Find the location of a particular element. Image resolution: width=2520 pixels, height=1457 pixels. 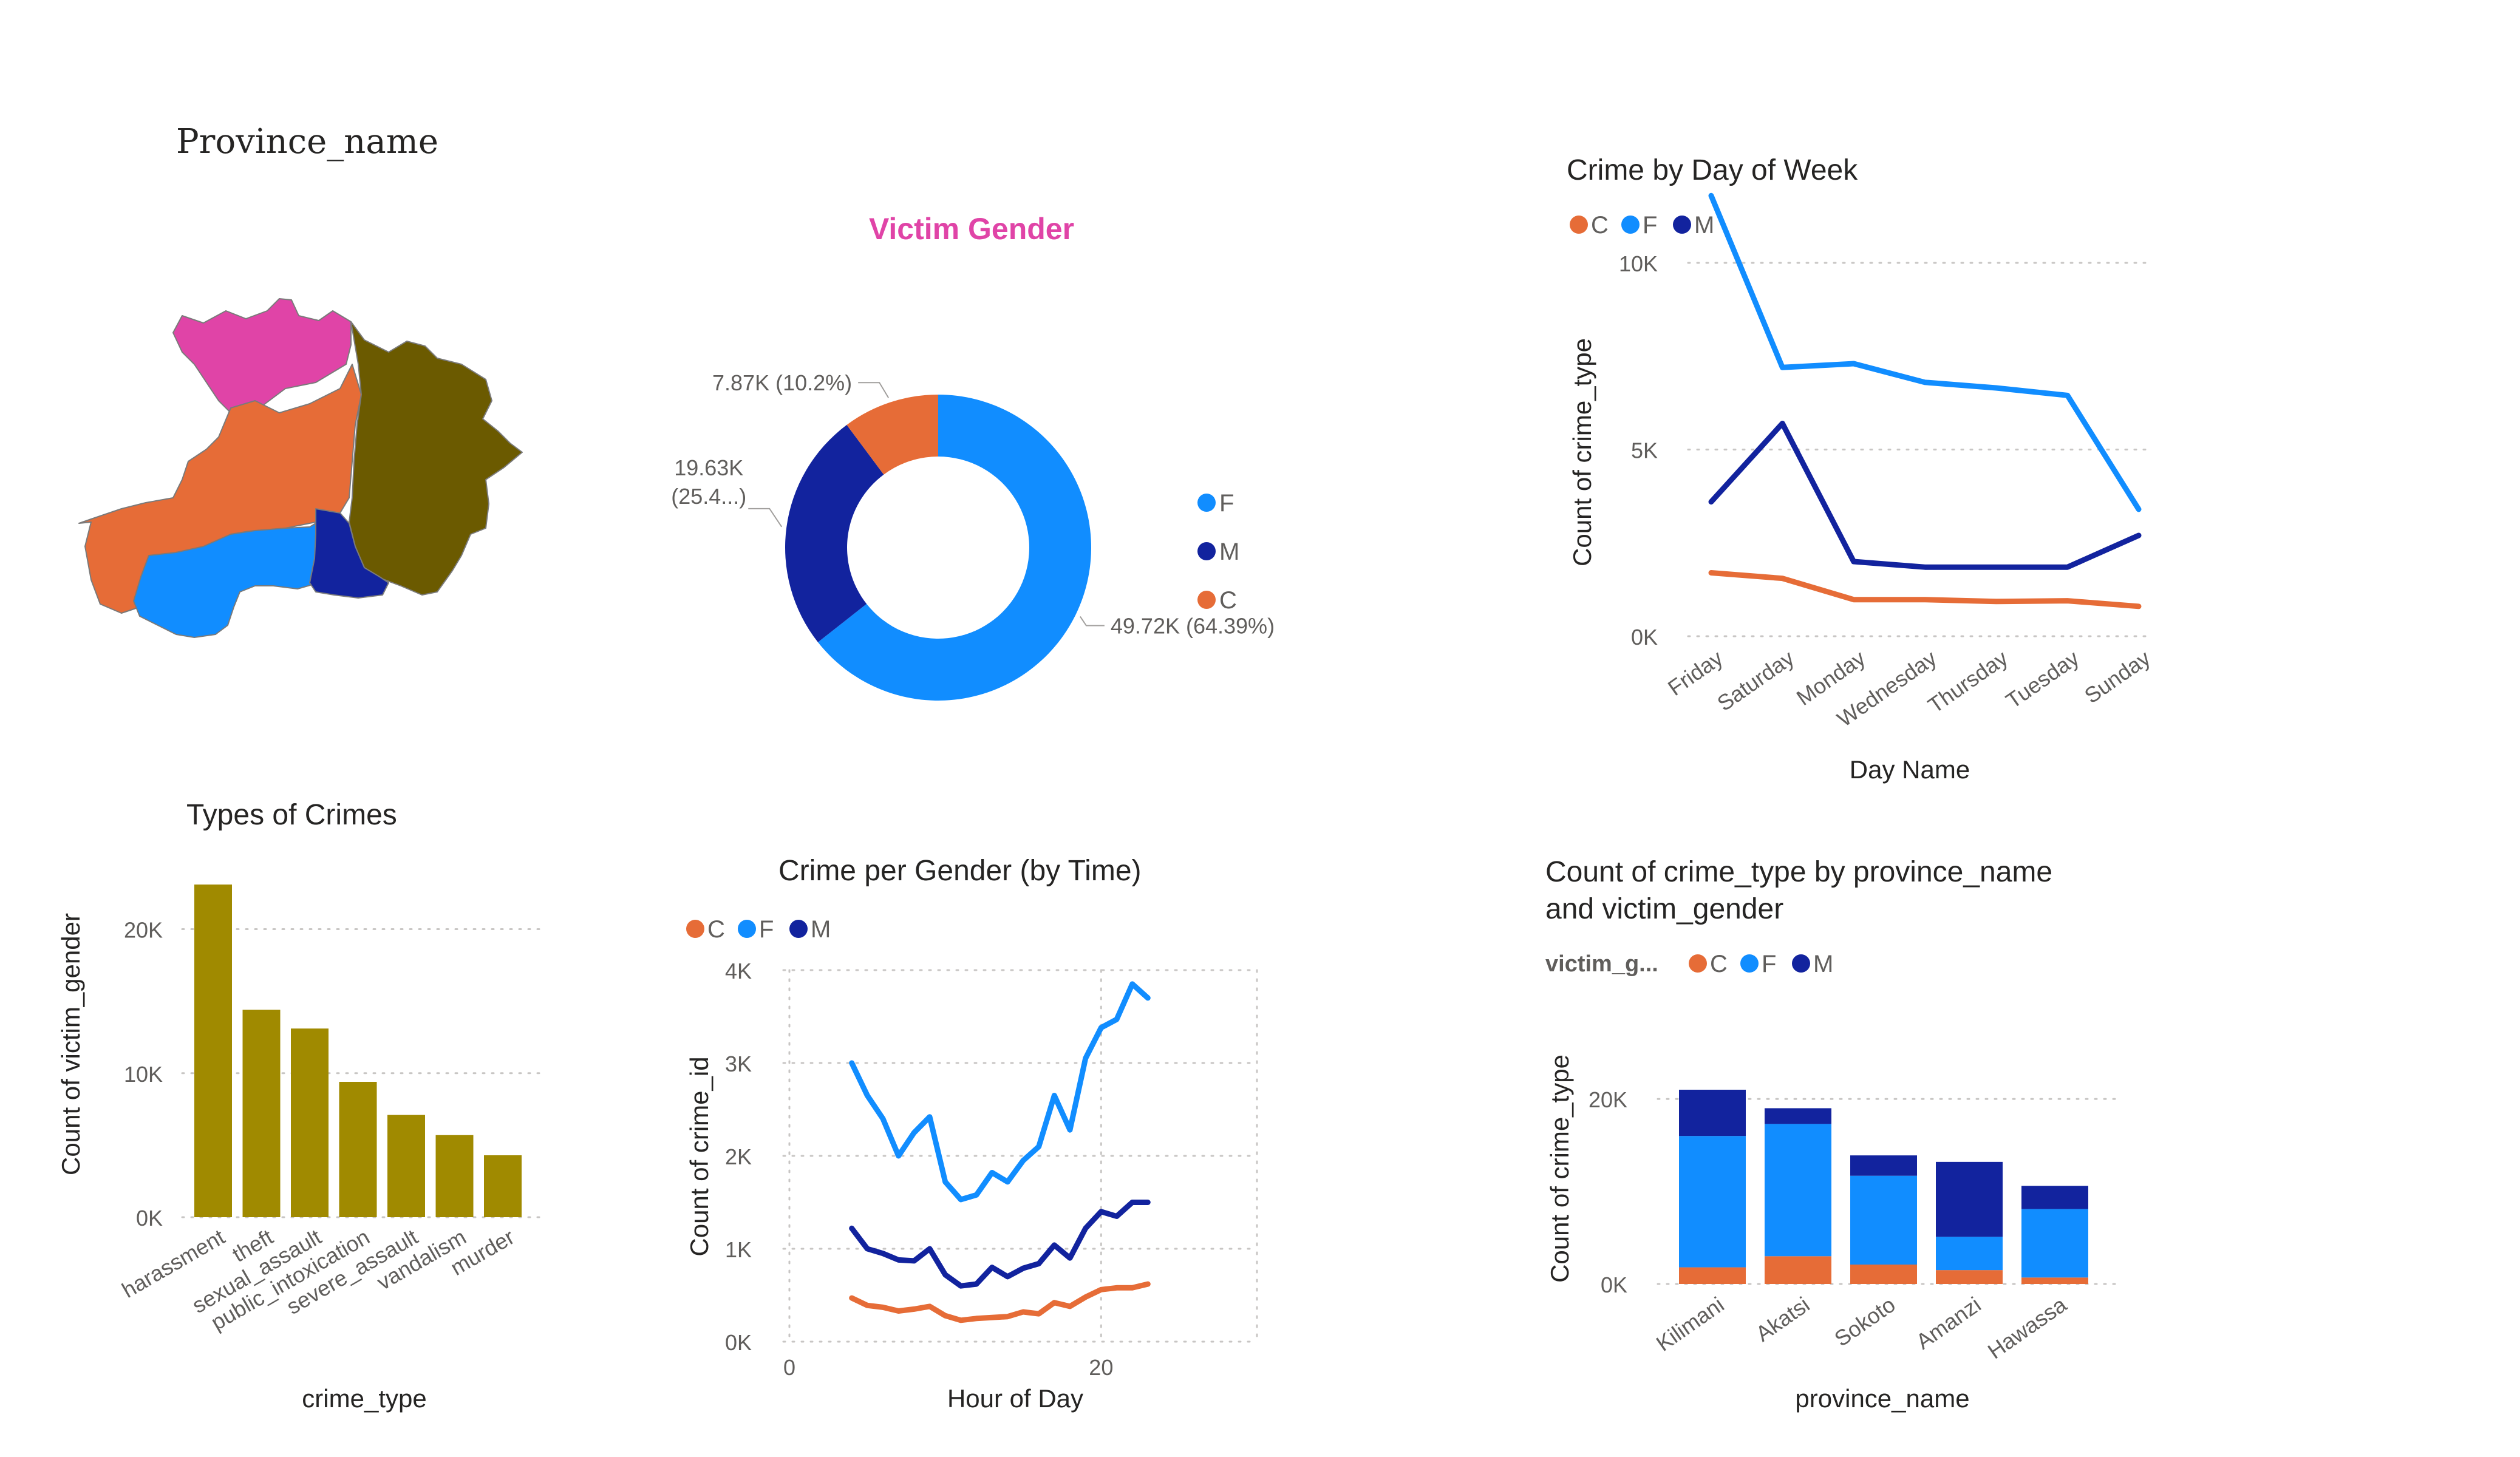

types-of-crimes-bars is located at coordinates (358, 1051).